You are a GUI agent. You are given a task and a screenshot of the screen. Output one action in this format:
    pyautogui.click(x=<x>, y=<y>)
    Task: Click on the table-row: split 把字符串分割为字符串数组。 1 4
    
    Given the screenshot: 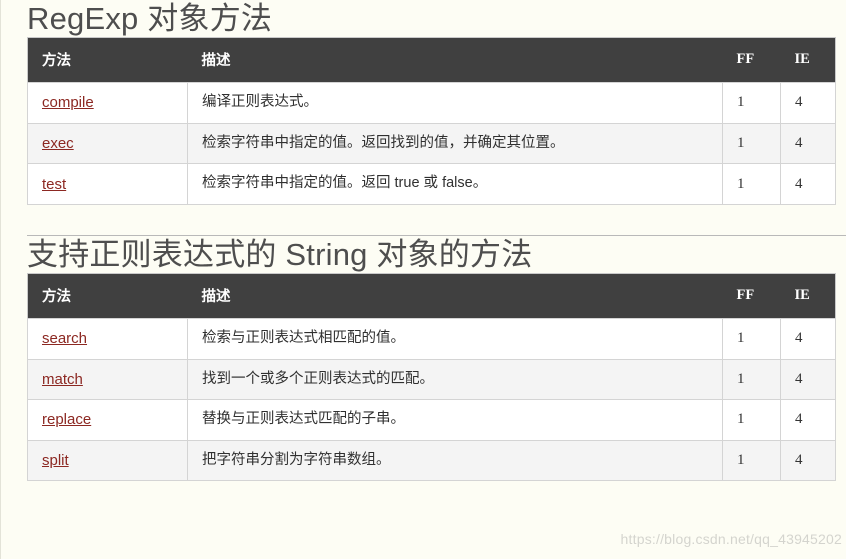 What is the action you would take?
    pyautogui.click(x=431, y=460)
    